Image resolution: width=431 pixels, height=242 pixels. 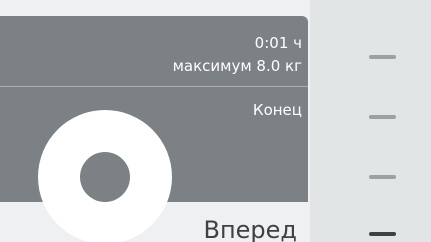 I want to click on forward-button: Вперед, so click(x=250, y=229).